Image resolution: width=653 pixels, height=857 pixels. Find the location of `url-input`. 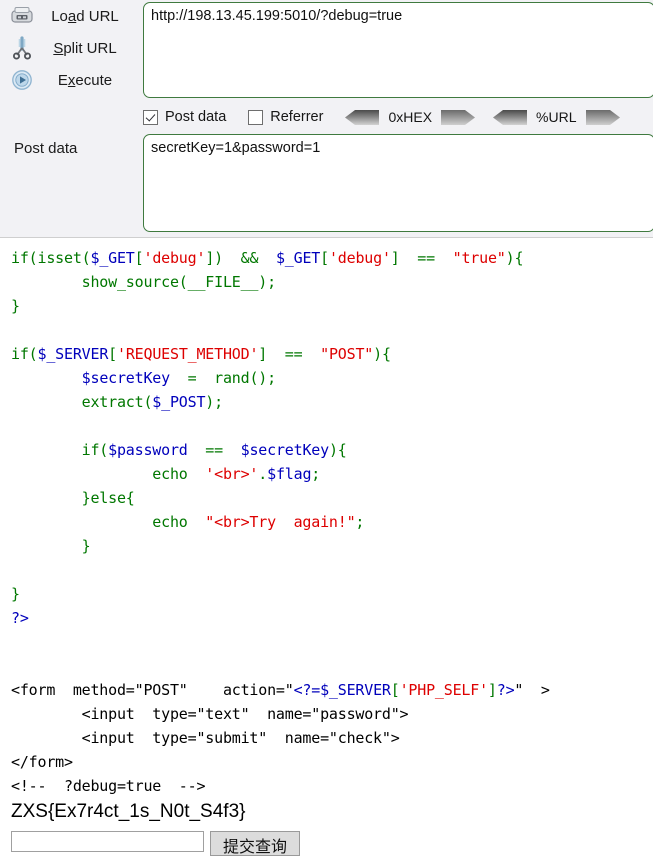

url-input is located at coordinates (398, 50).